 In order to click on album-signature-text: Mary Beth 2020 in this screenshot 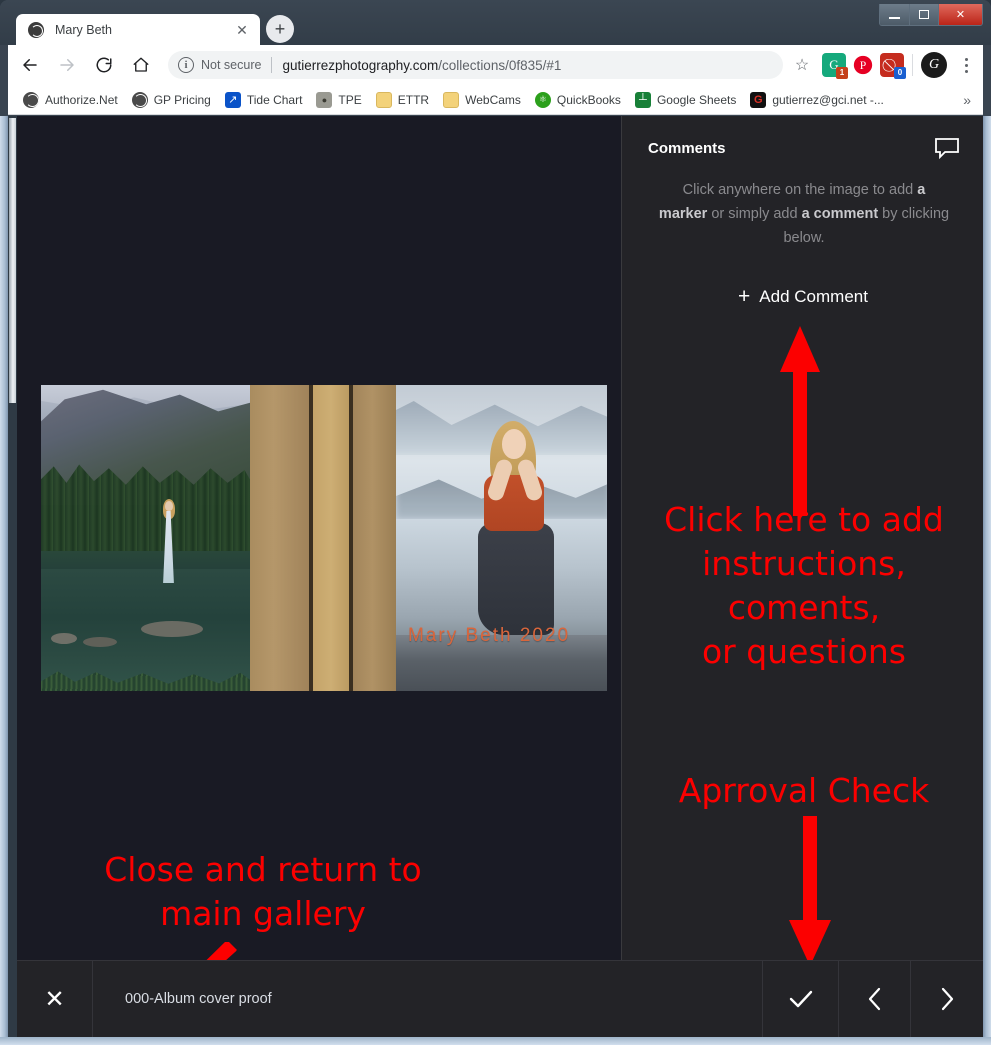, I will do `click(489, 635)`.